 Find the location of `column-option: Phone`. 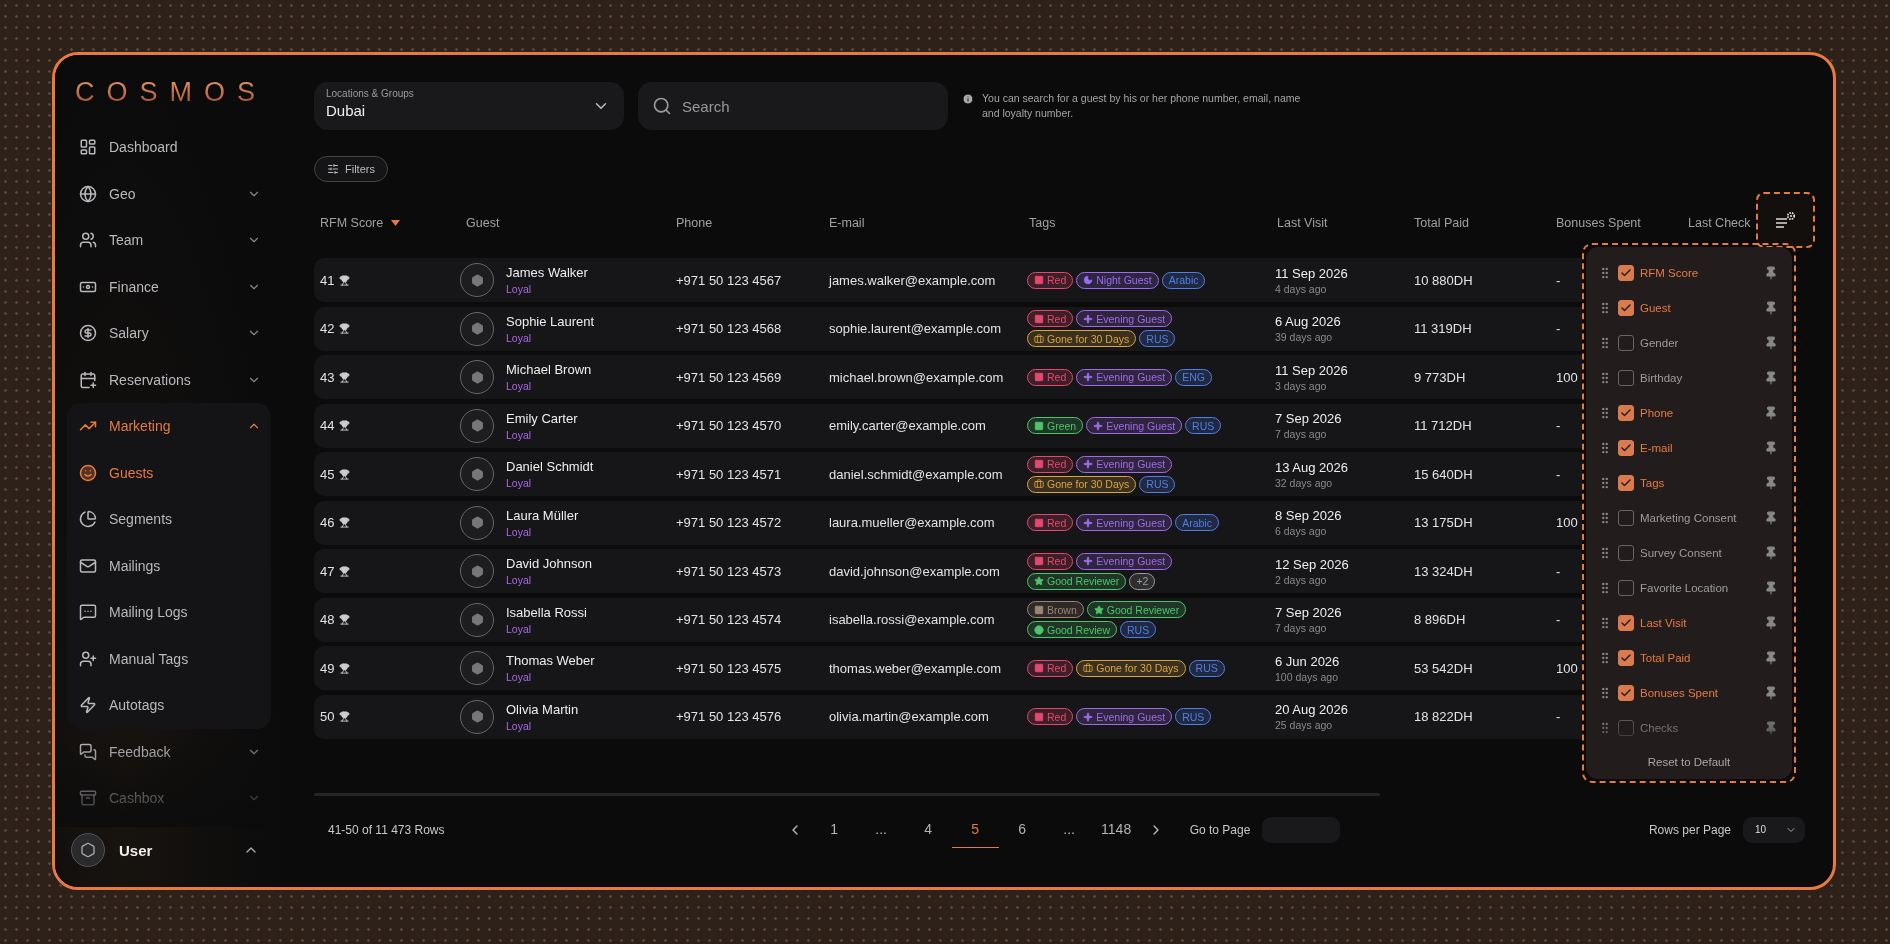

column-option: Phone is located at coordinates (1689, 412).